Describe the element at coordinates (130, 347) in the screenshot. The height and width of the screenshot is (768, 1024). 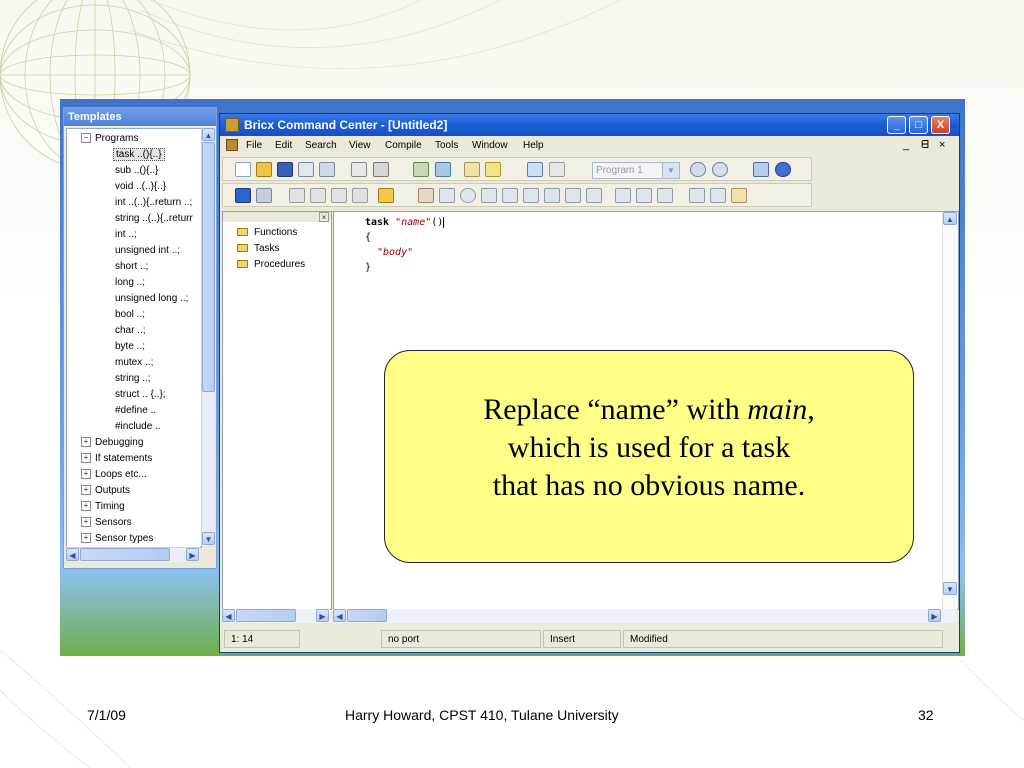
I see `tree-item: byte ..;` at that location.